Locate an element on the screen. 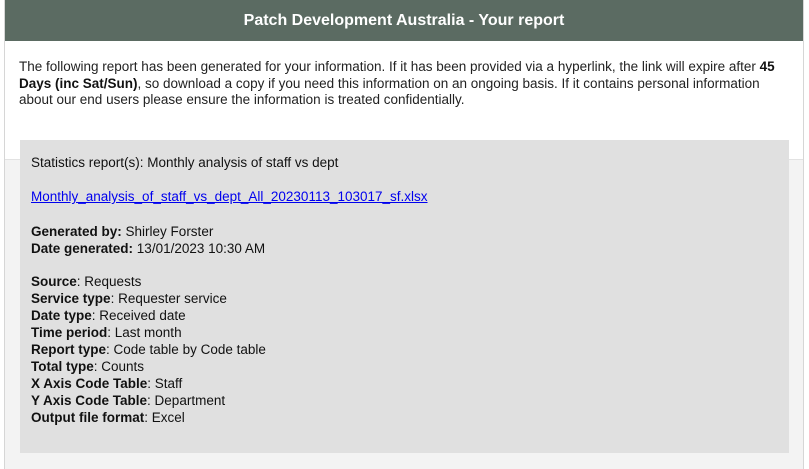 This screenshot has height=469, width=809. detail-value: : Received date is located at coordinates (138, 315).